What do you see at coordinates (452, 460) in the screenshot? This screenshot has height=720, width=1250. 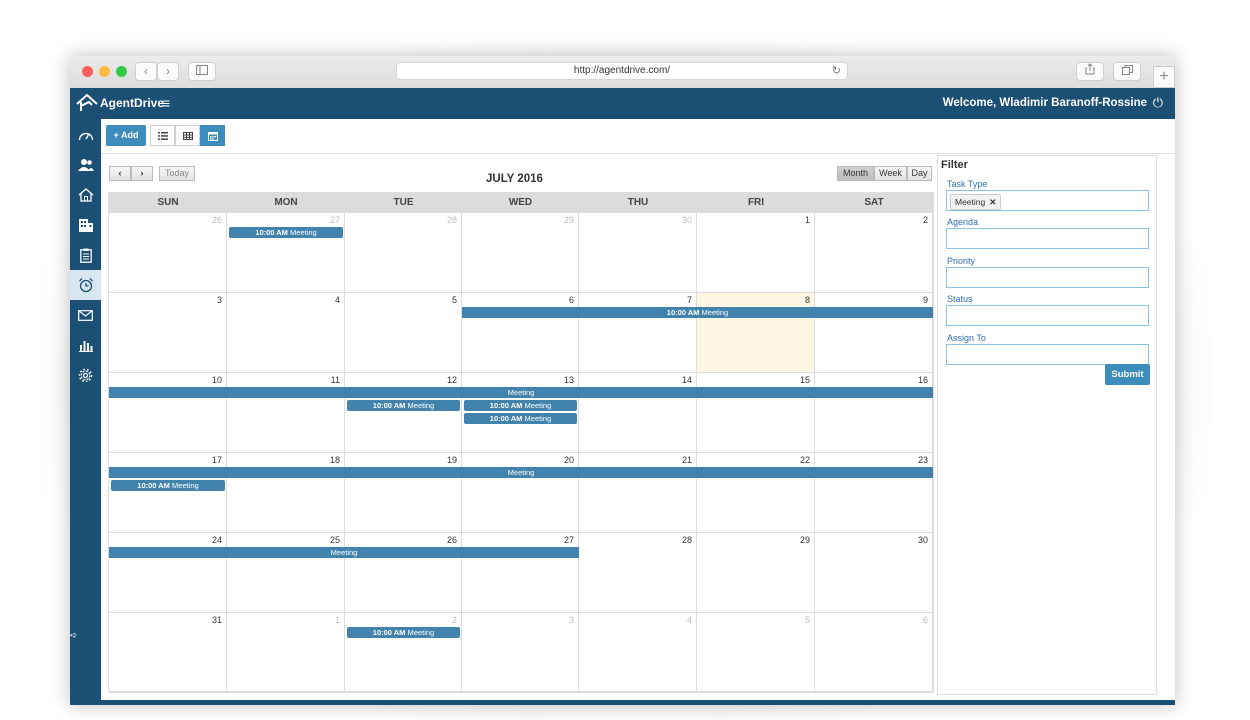 I see `day-number: 19` at bounding box center [452, 460].